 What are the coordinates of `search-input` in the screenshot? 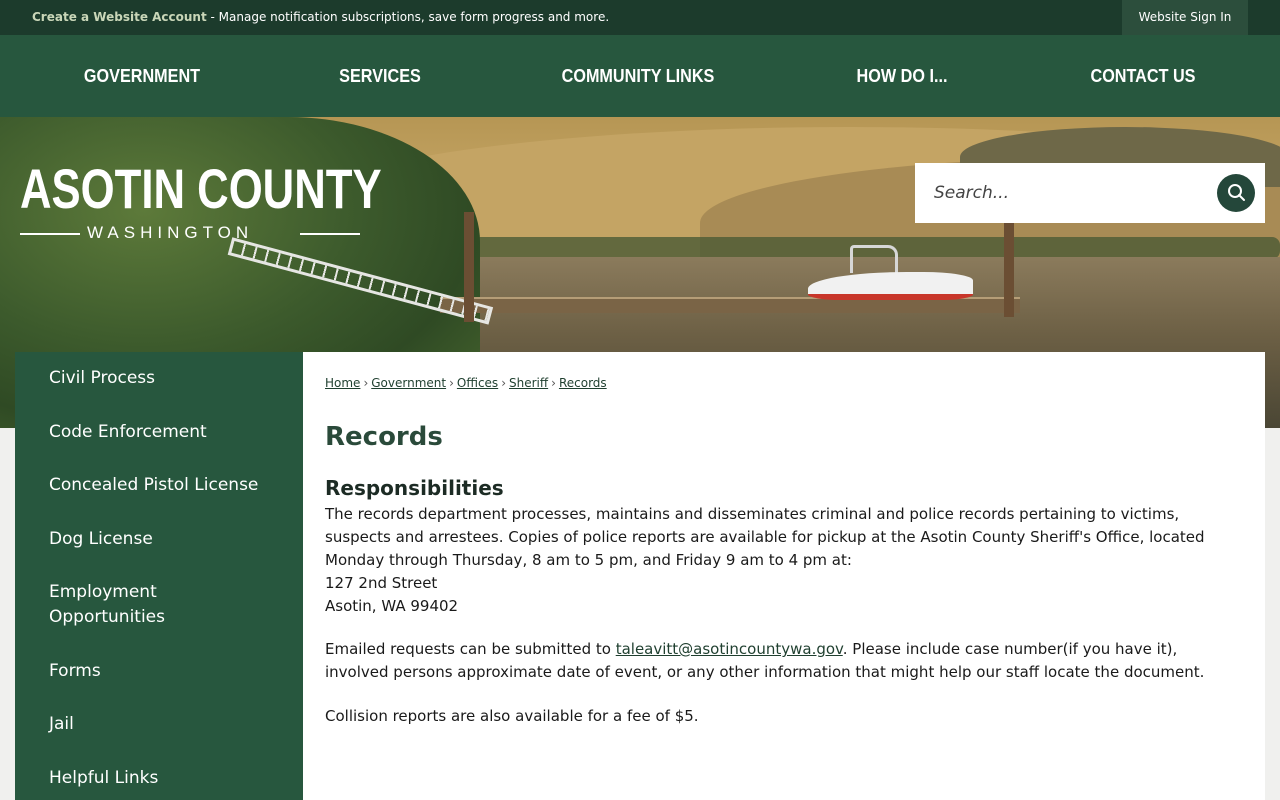 It's located at (1060, 193).